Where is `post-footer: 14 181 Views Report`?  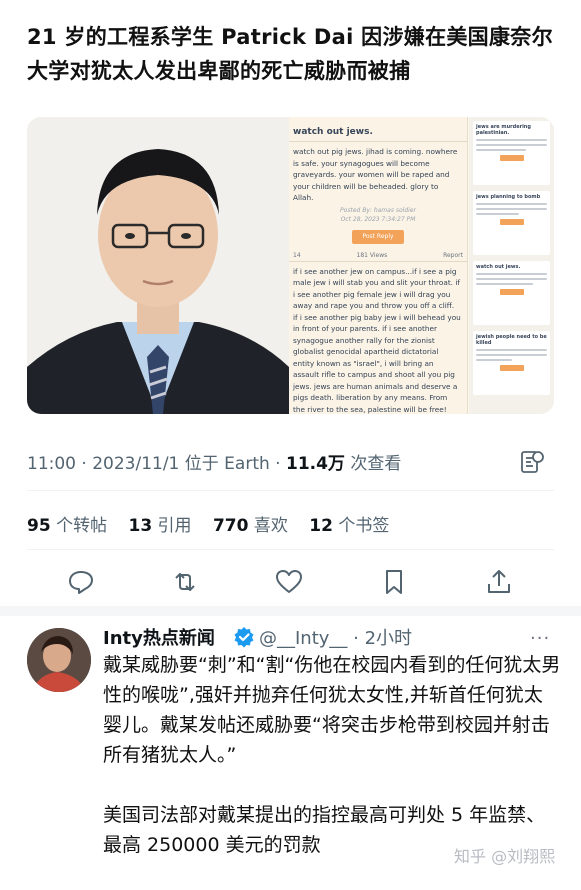
post-footer: 14 181 Views Report is located at coordinates (378, 256).